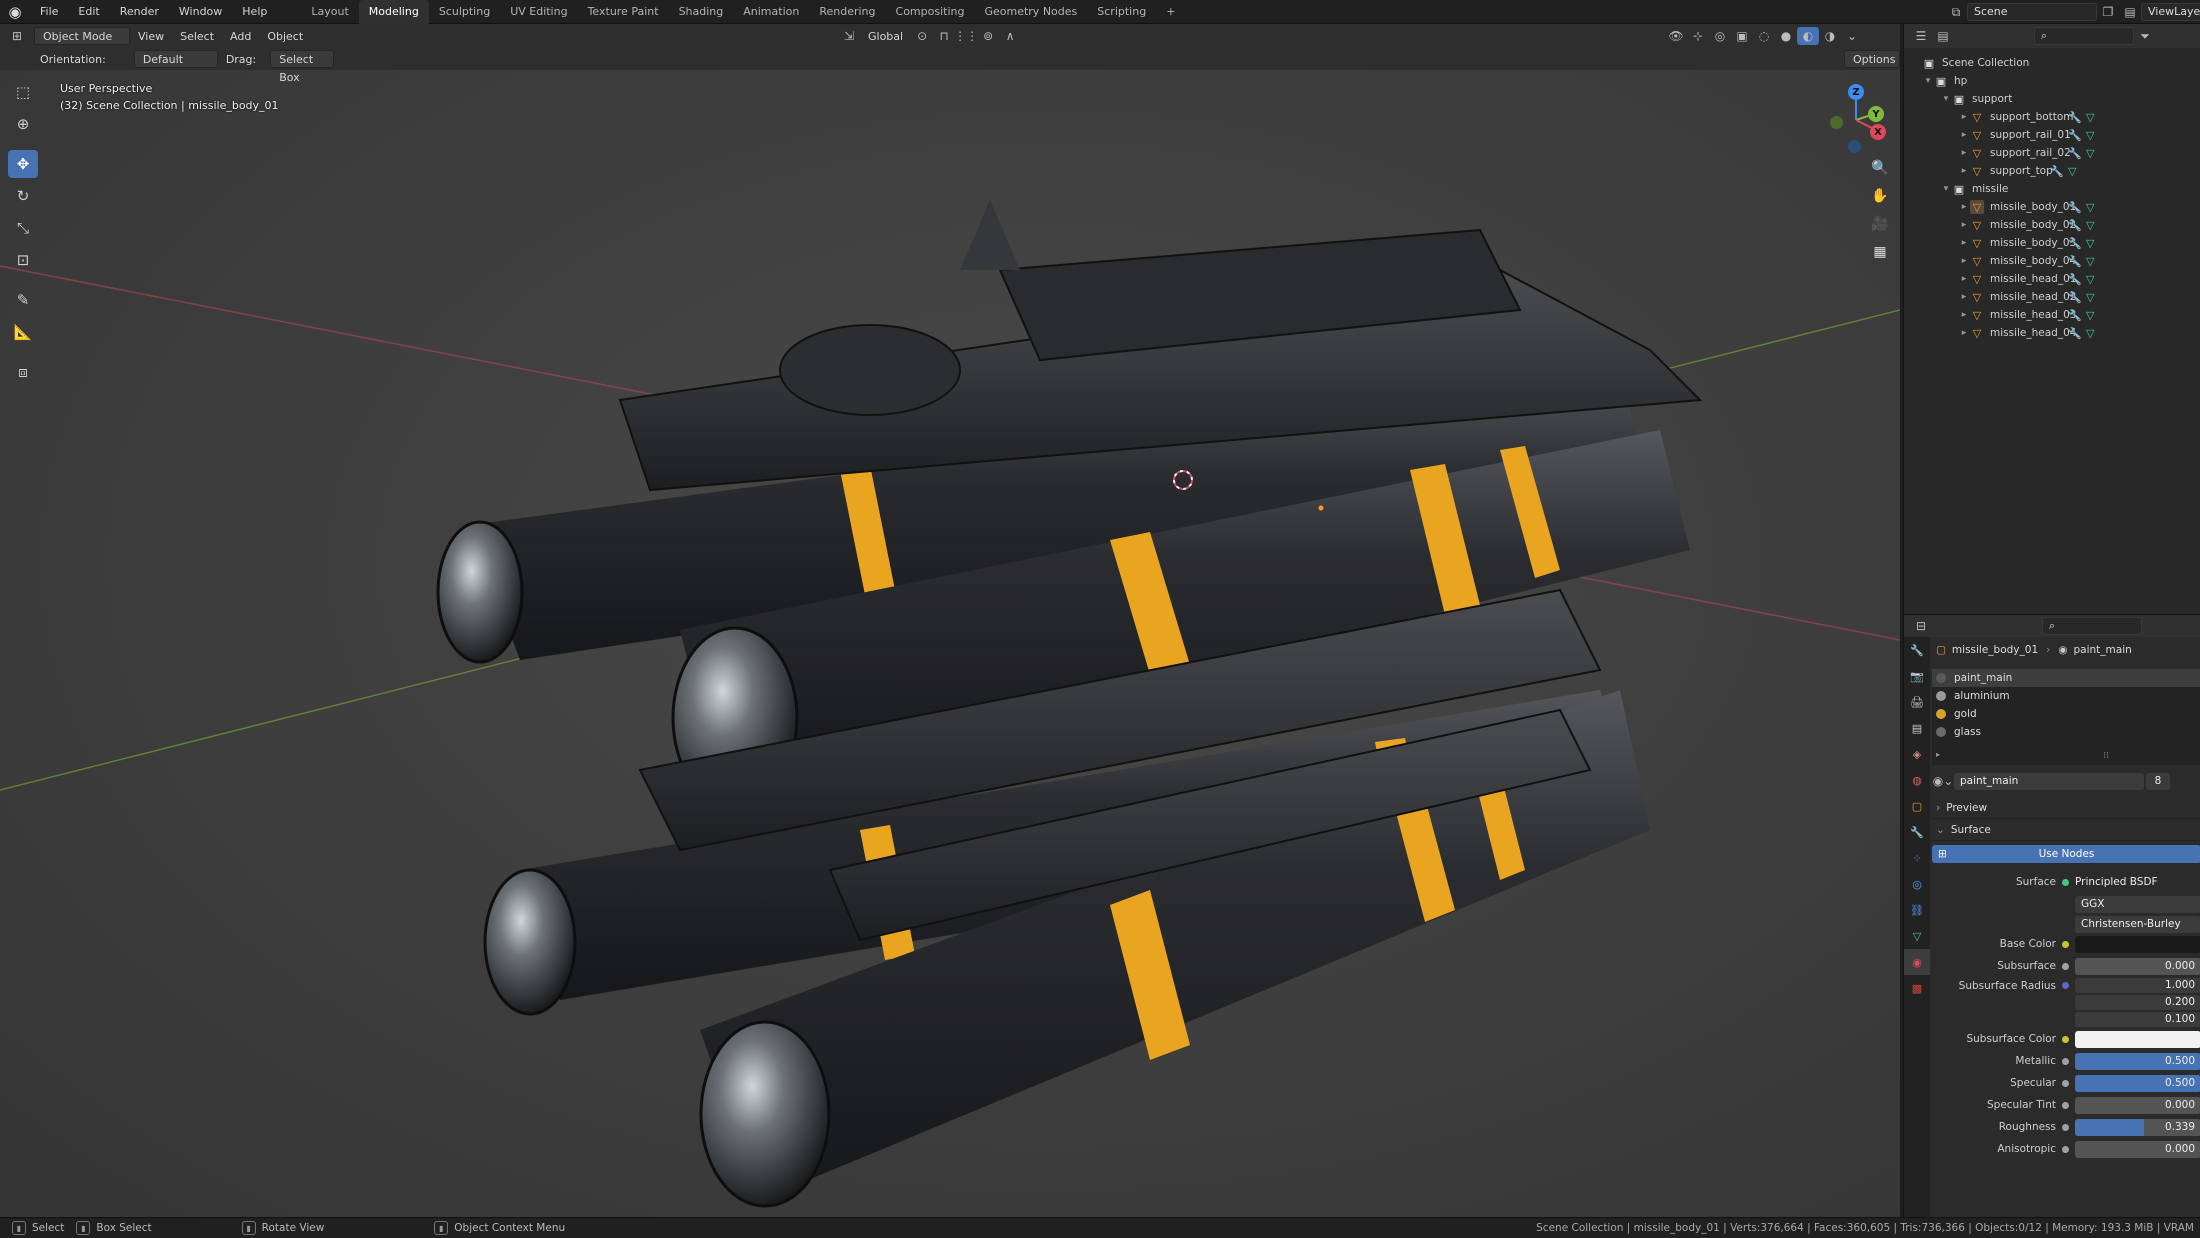 The height and width of the screenshot is (1238, 2200). I want to click on properties-editor-icon: ⊟, so click(1921, 626).